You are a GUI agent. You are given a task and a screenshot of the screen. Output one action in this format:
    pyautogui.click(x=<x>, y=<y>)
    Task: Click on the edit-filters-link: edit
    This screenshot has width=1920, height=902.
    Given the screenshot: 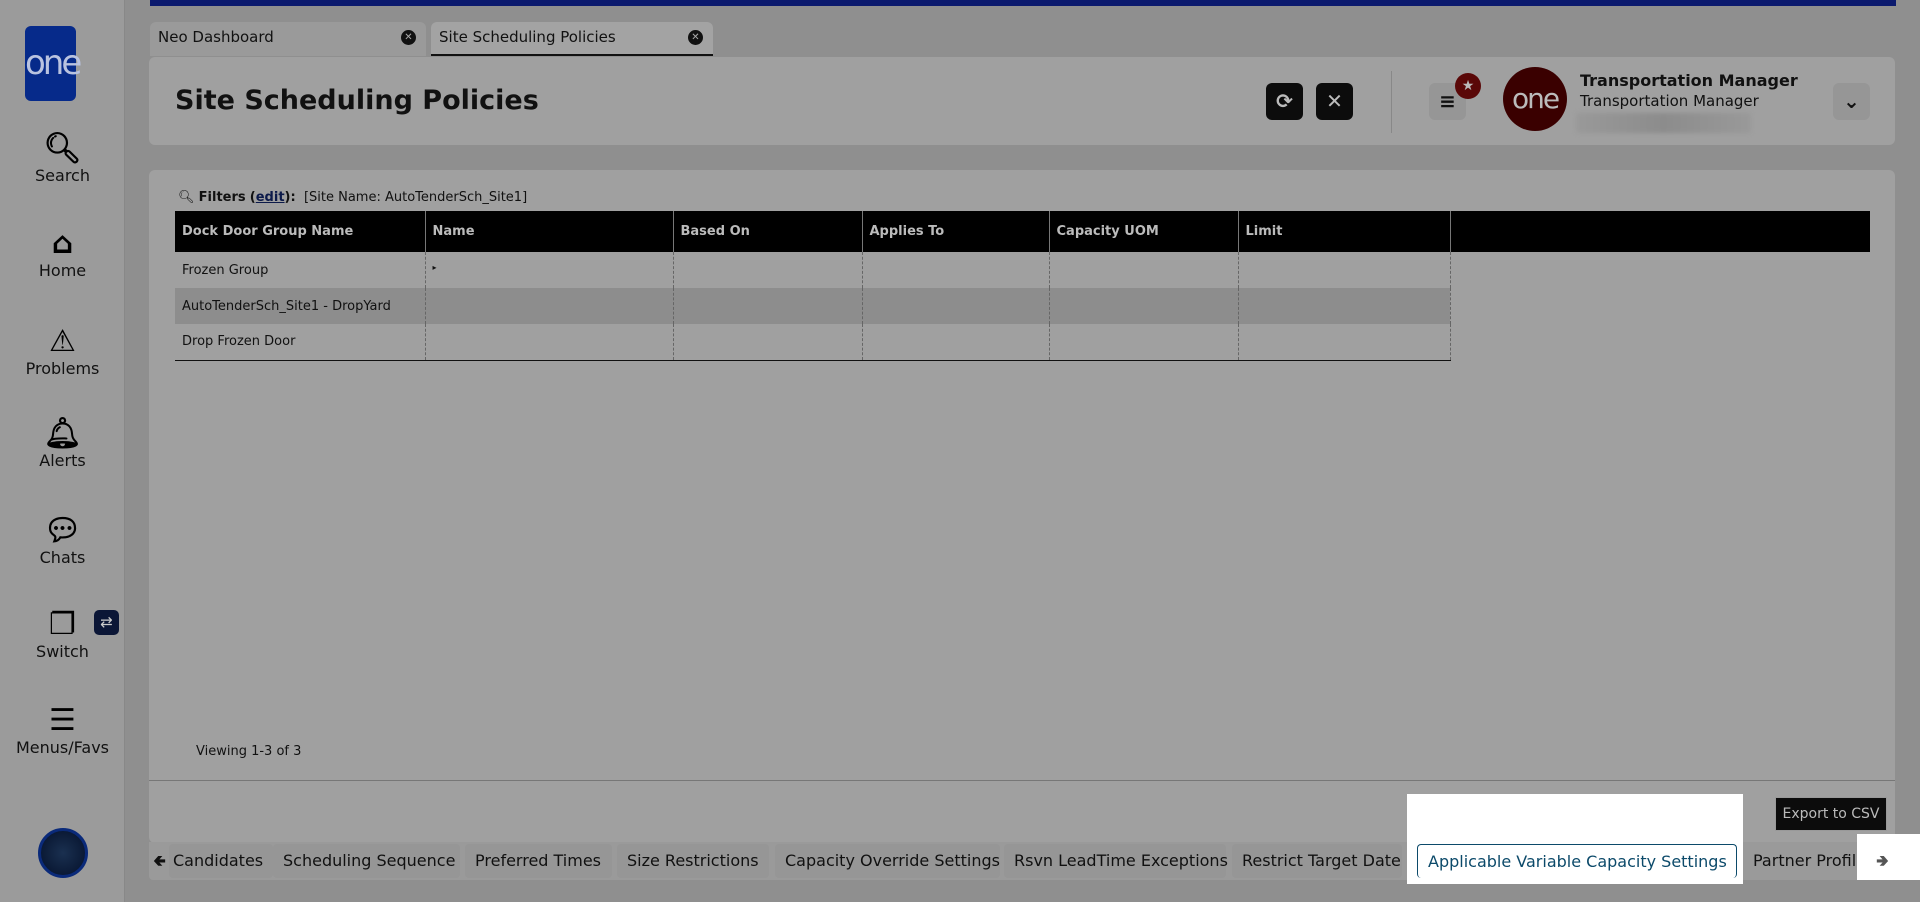 What is the action you would take?
    pyautogui.click(x=270, y=197)
    